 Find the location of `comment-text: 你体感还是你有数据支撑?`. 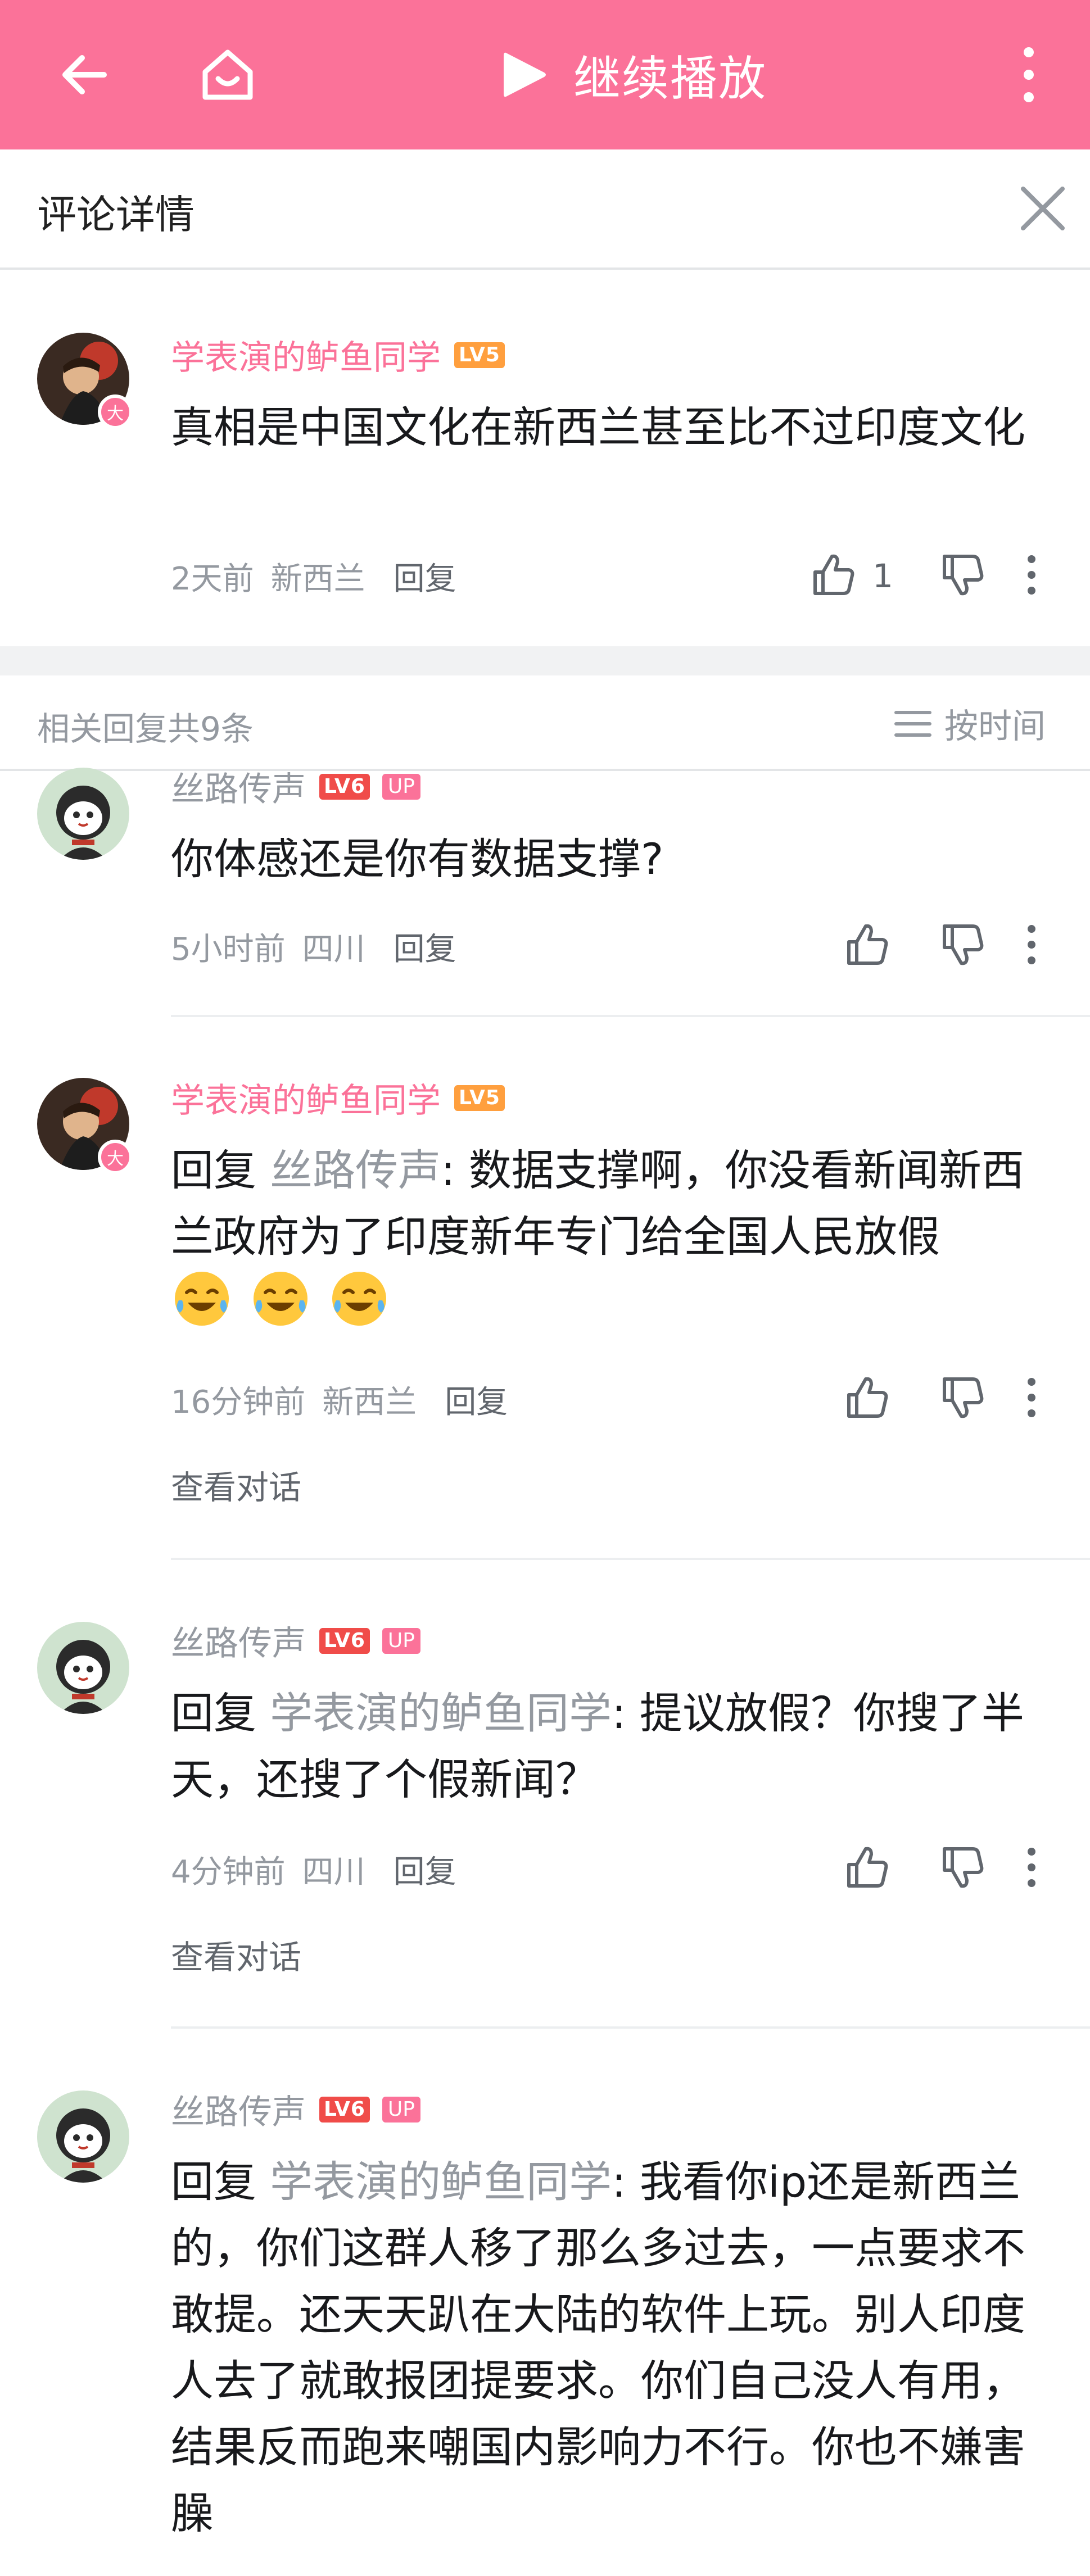

comment-text: 你体感还是你有数据支撑? is located at coordinates (417, 859).